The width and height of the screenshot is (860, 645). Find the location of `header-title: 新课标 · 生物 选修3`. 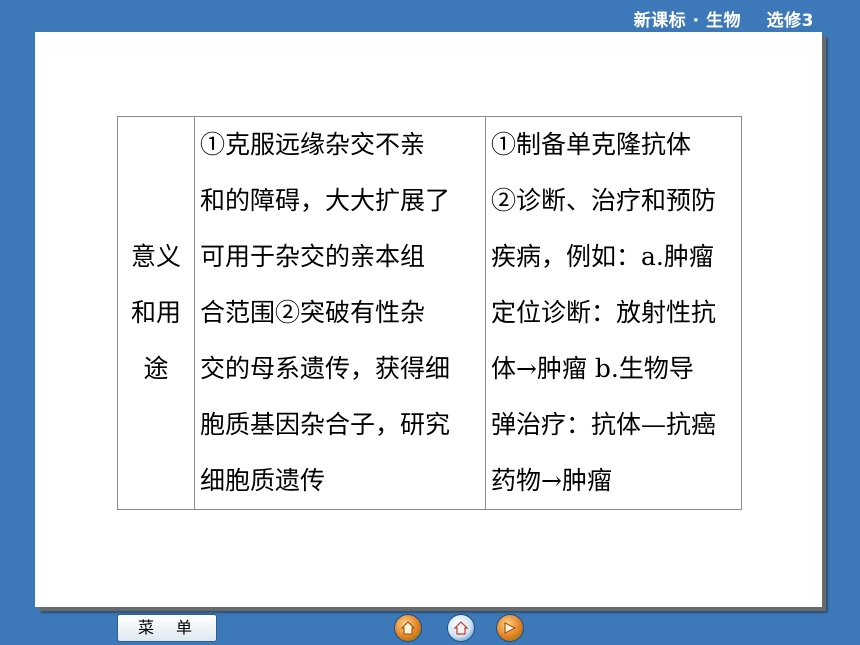

header-title: 新课标 · 生物 选修3 is located at coordinates (723, 21).